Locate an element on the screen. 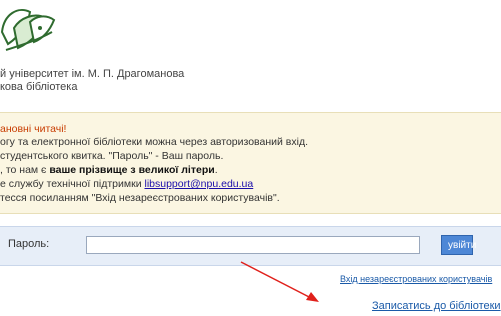 Image resolution: width=501 pixels, height=316 pixels. password-input is located at coordinates (253, 245).